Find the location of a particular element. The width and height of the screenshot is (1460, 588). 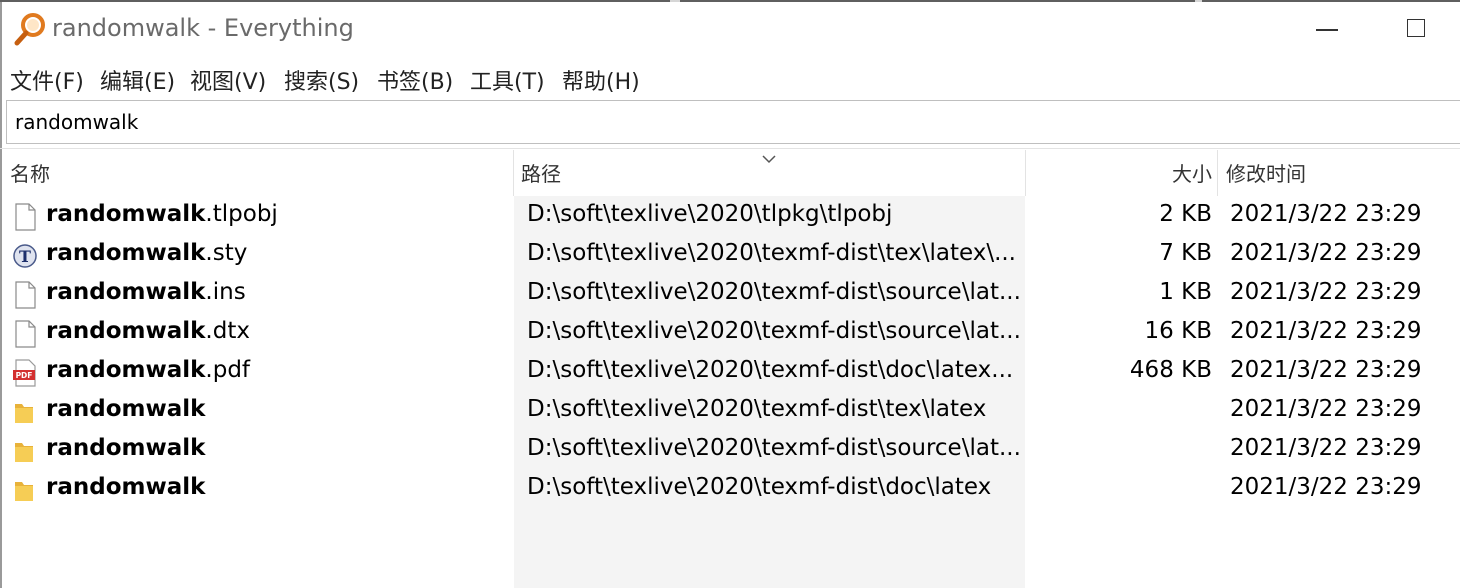

title-bar: randomwalk - Everything is located at coordinates (730, 28).